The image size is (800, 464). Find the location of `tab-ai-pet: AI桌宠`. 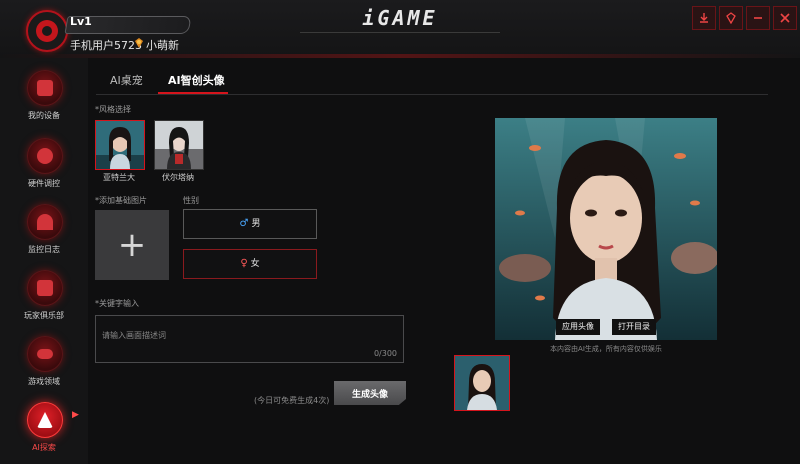

tab-ai-pet: AI桌宠 is located at coordinates (126, 80).